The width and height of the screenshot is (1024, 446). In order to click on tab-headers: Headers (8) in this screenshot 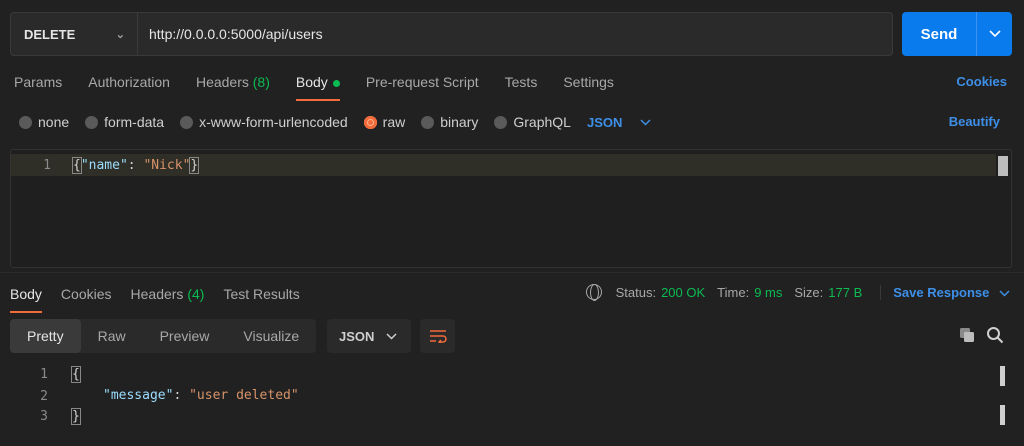, I will do `click(233, 84)`.